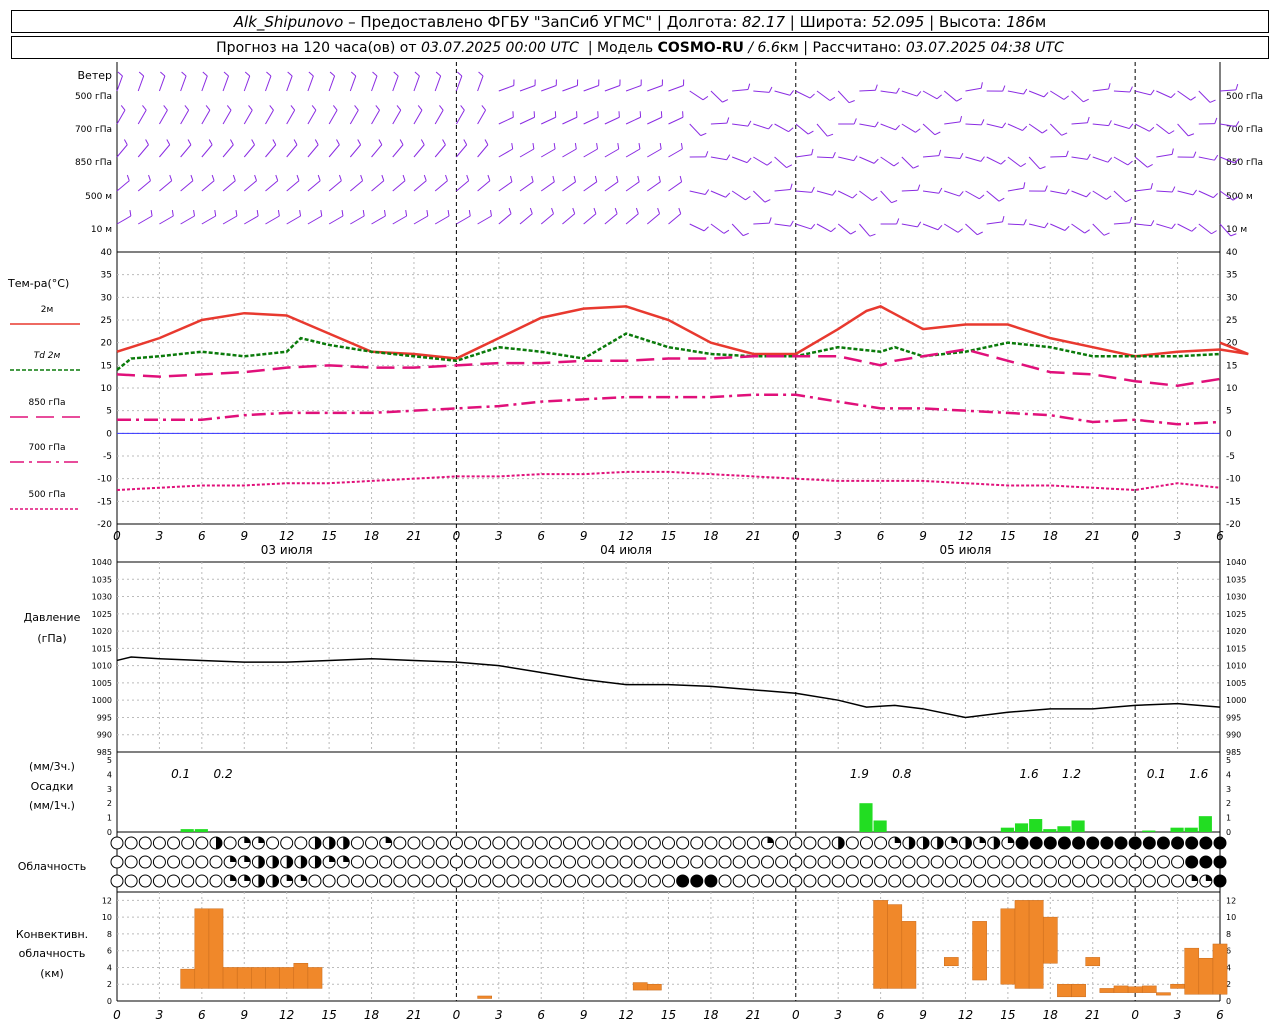  Describe the element at coordinates (1071, 774) in the screenshot. I see `precip-3h-total: 1.2` at that location.